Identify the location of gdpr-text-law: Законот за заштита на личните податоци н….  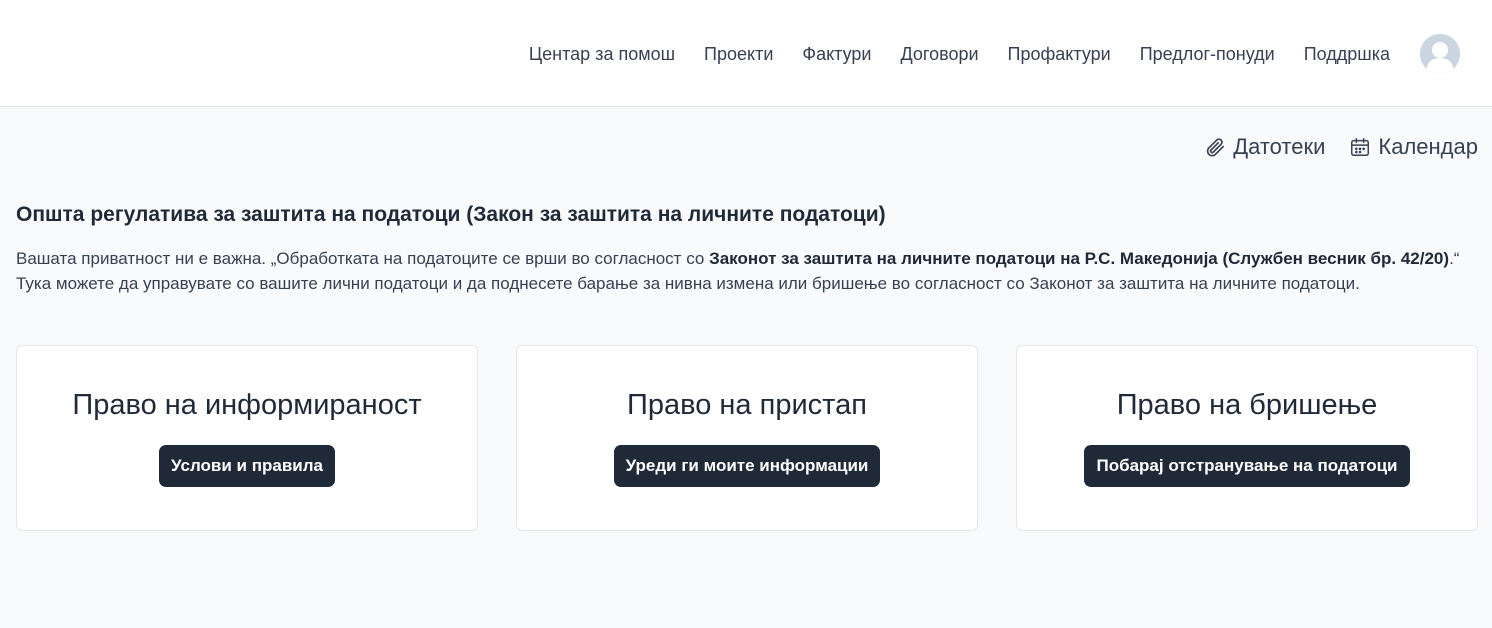
(1079, 258).